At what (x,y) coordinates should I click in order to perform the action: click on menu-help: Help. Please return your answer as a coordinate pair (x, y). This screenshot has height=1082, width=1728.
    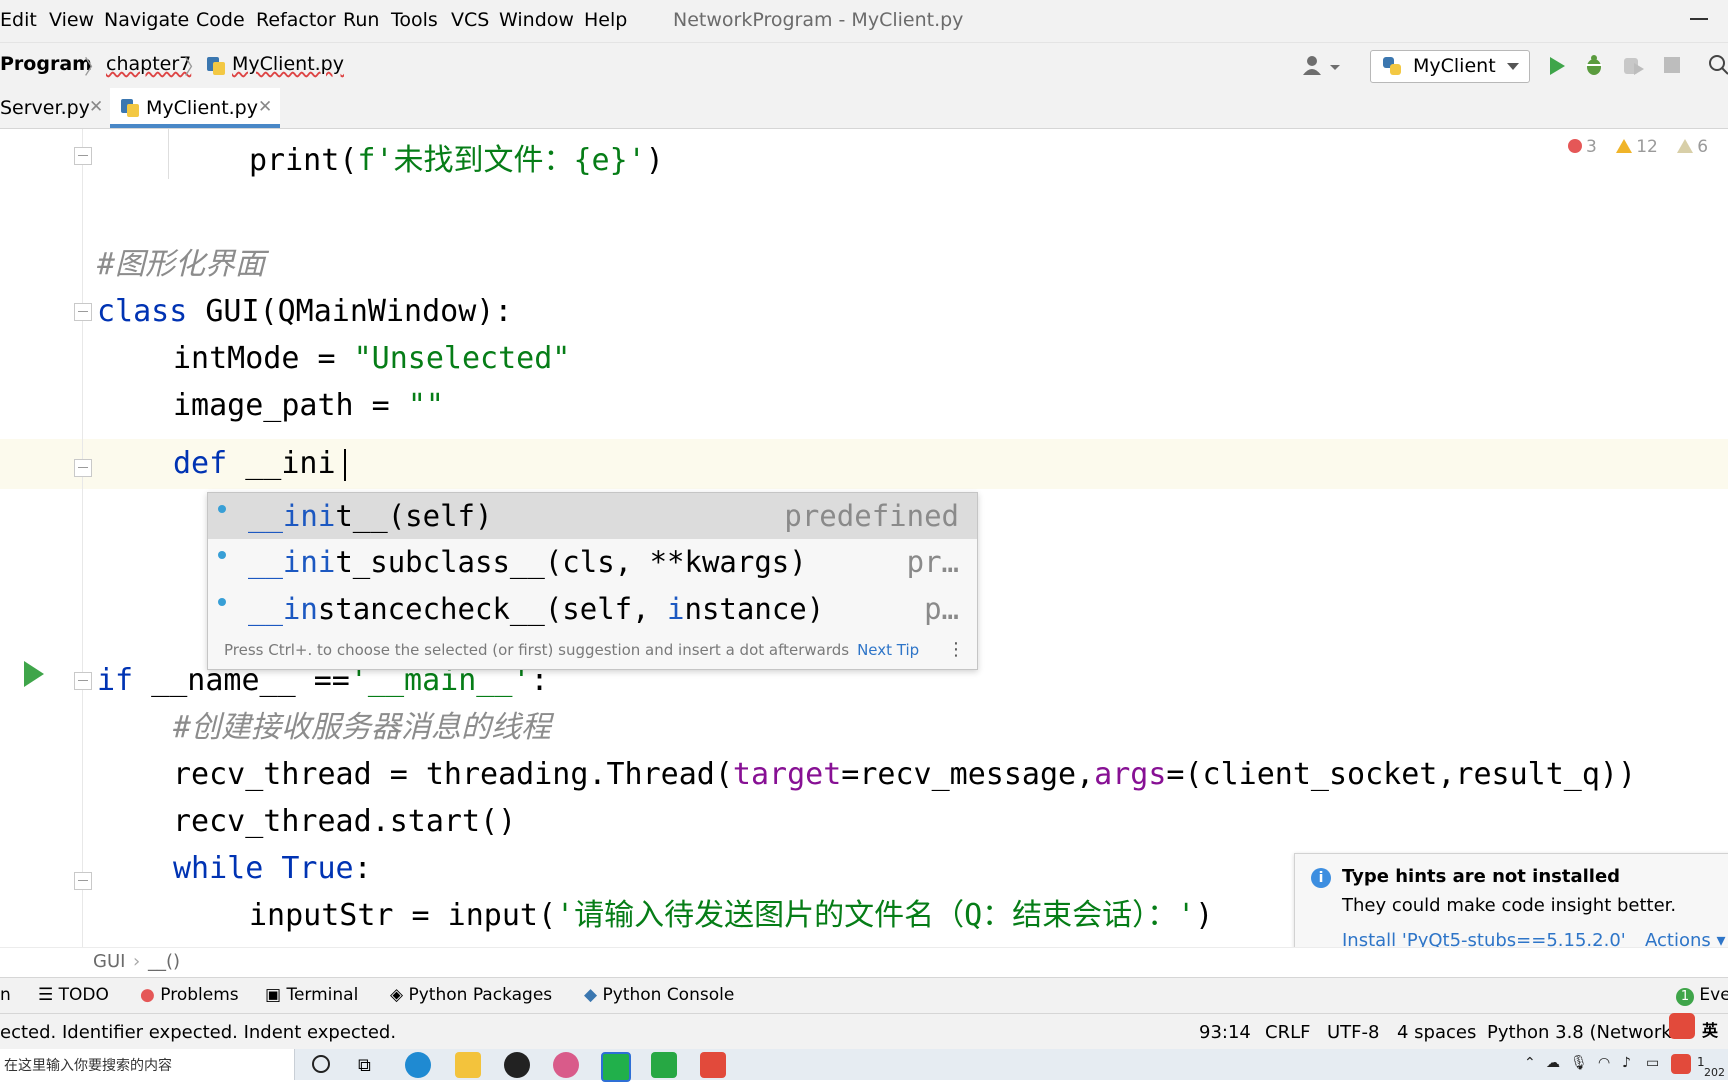
    Looking at the image, I should click on (605, 20).